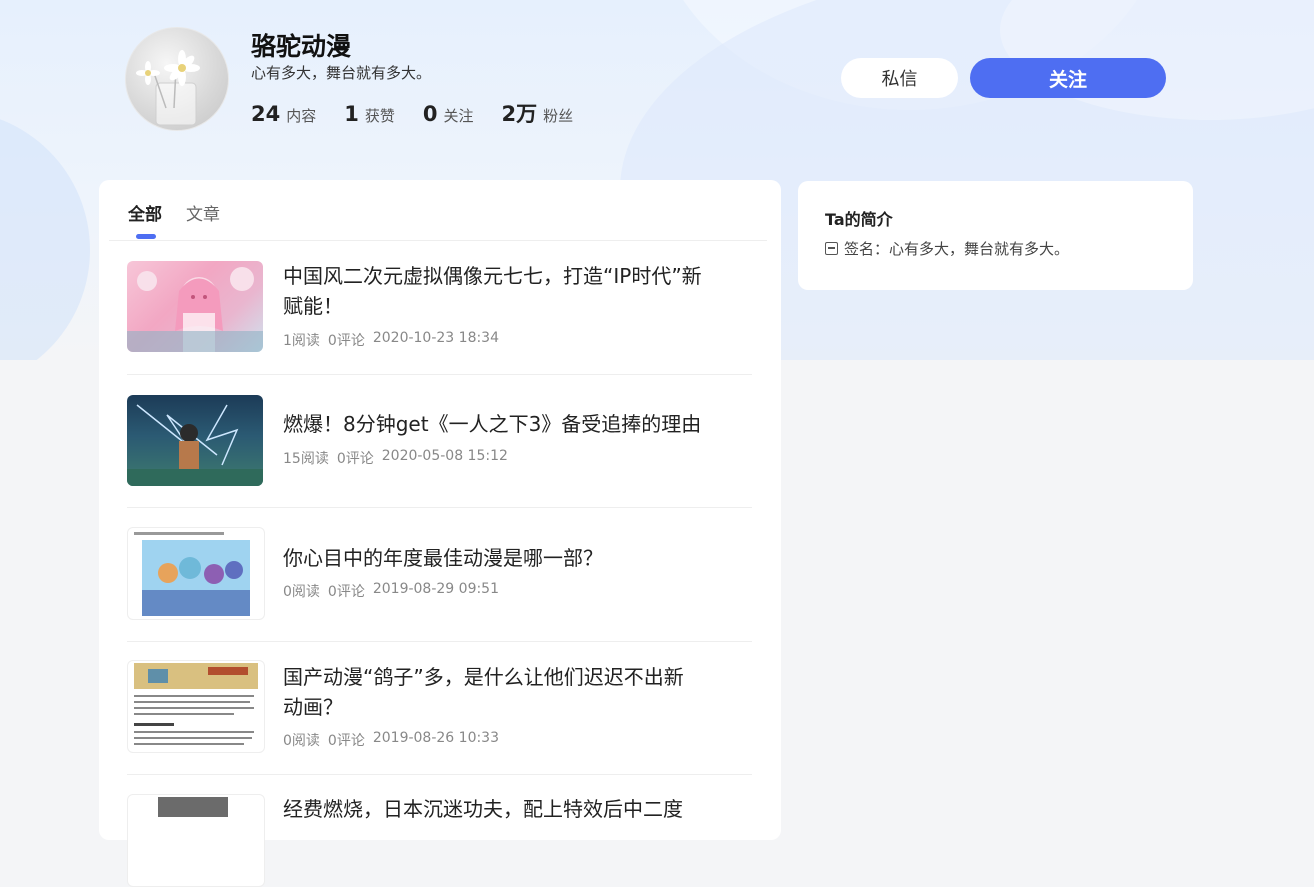 Image resolution: width=1314 pixels, height=887 pixels. What do you see at coordinates (146, 236) in the screenshot?
I see `active-tab-indicator` at bounding box center [146, 236].